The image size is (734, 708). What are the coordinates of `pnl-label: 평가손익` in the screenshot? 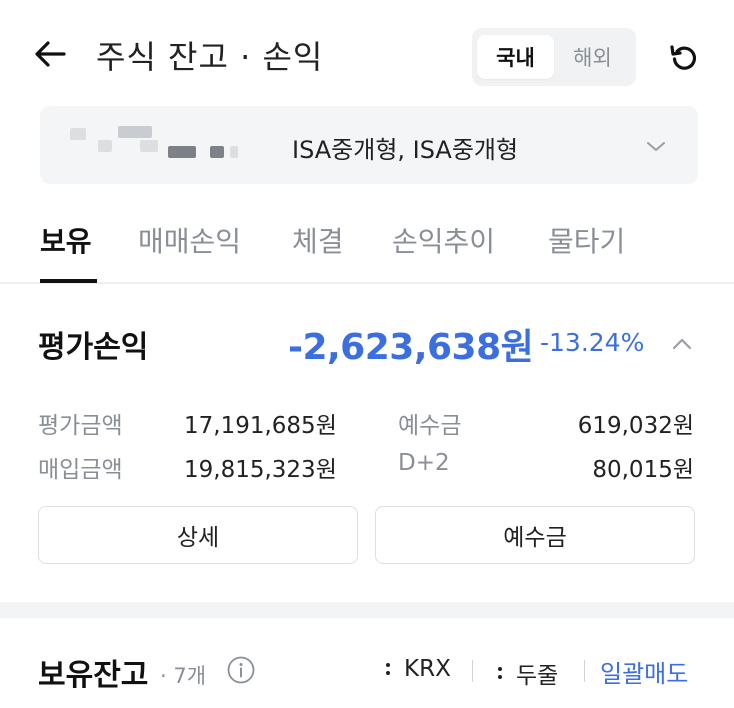 It's located at (93, 347).